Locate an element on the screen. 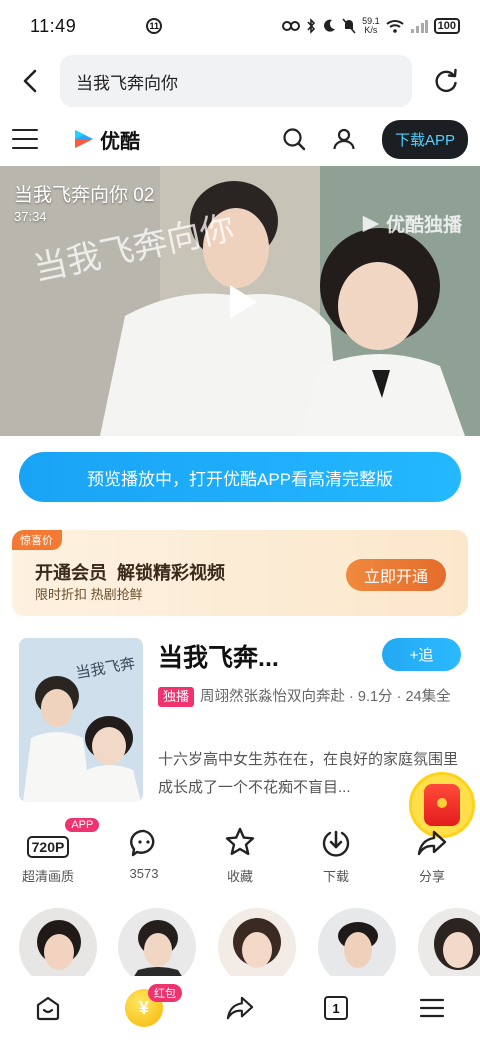 This screenshot has height=1040, width=480. show-meta-text: 周翊然张淼怡双向奔赴 · 9.1分 · 24集全 is located at coordinates (325, 697).